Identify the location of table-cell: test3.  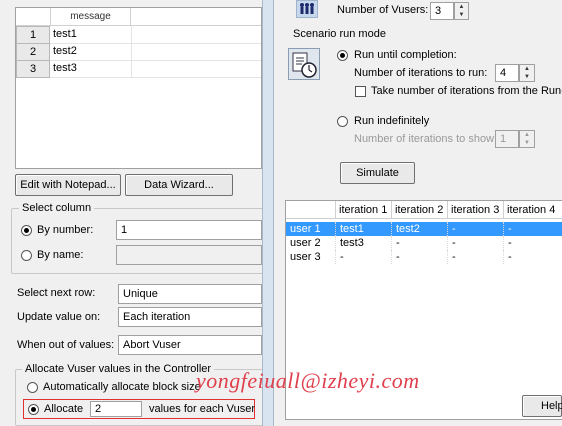
(364, 243).